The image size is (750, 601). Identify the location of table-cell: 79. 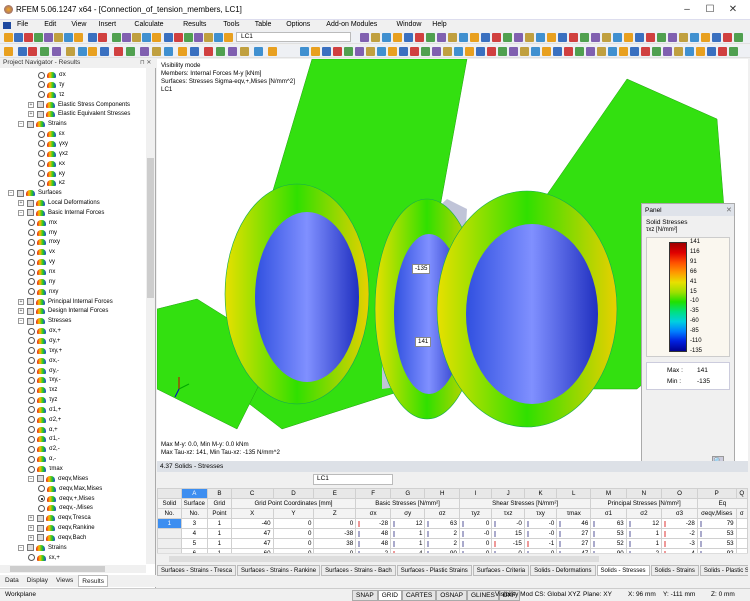
(716, 523).